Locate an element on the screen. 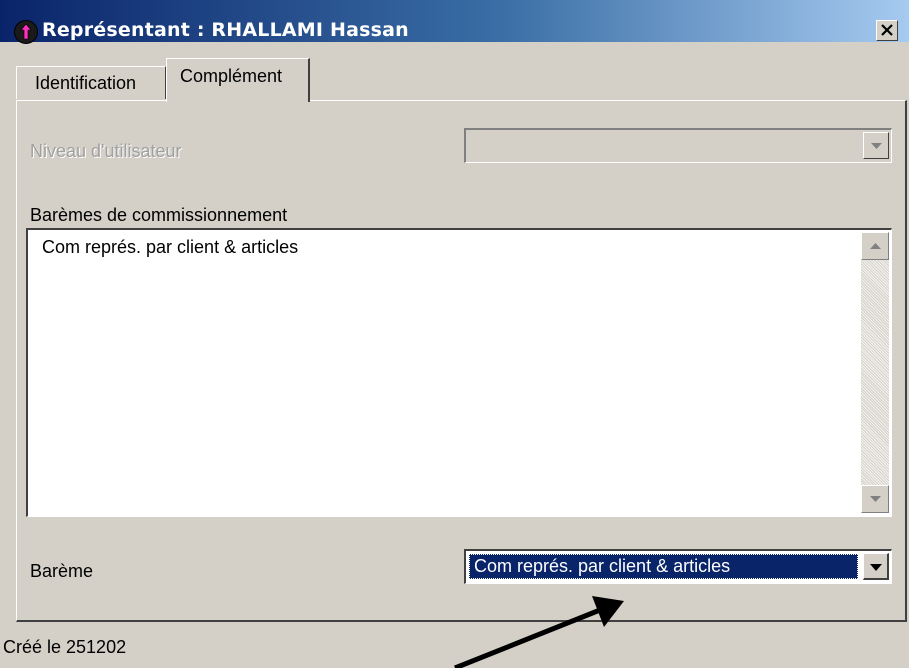 This screenshot has height=668, width=909. tab-complement: Complément is located at coordinates (238, 80).